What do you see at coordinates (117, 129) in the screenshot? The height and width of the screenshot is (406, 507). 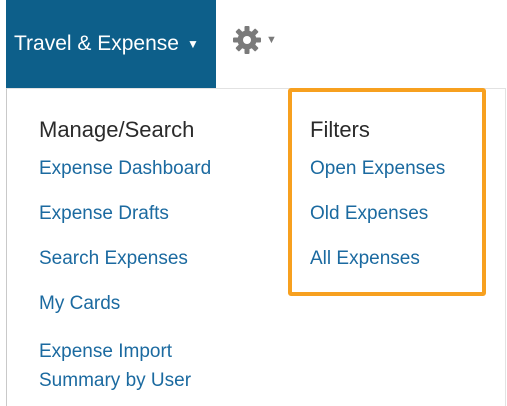 I see `manage-search-heading: Manage/Search` at bounding box center [117, 129].